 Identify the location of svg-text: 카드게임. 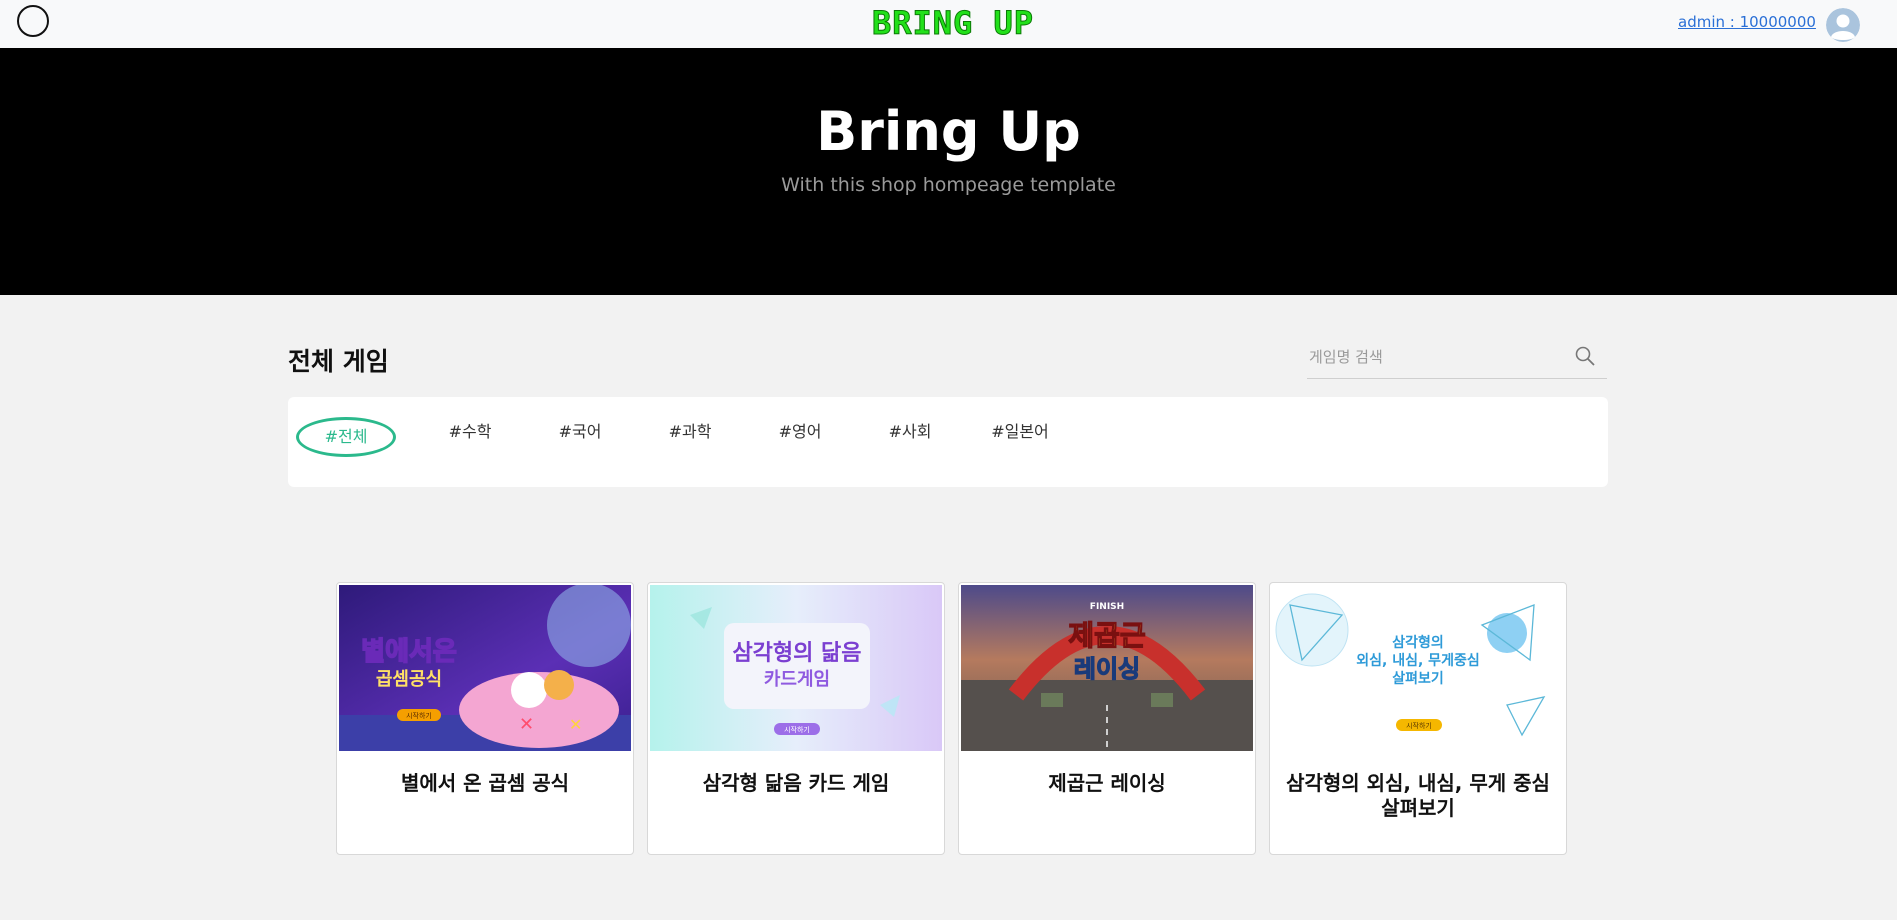
(797, 679).